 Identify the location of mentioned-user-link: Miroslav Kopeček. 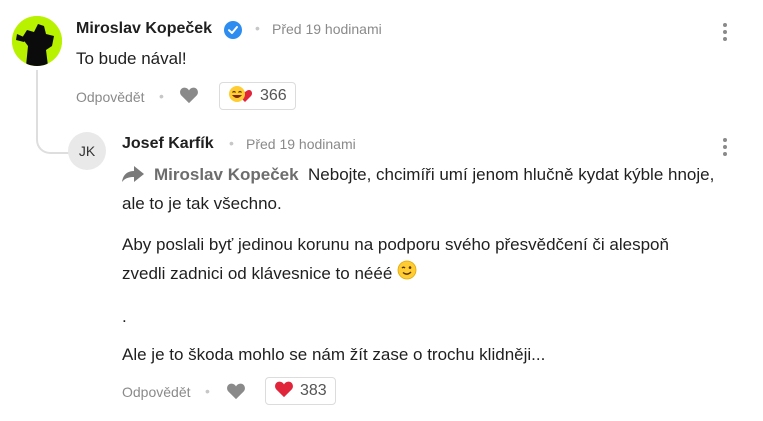
(226, 174).